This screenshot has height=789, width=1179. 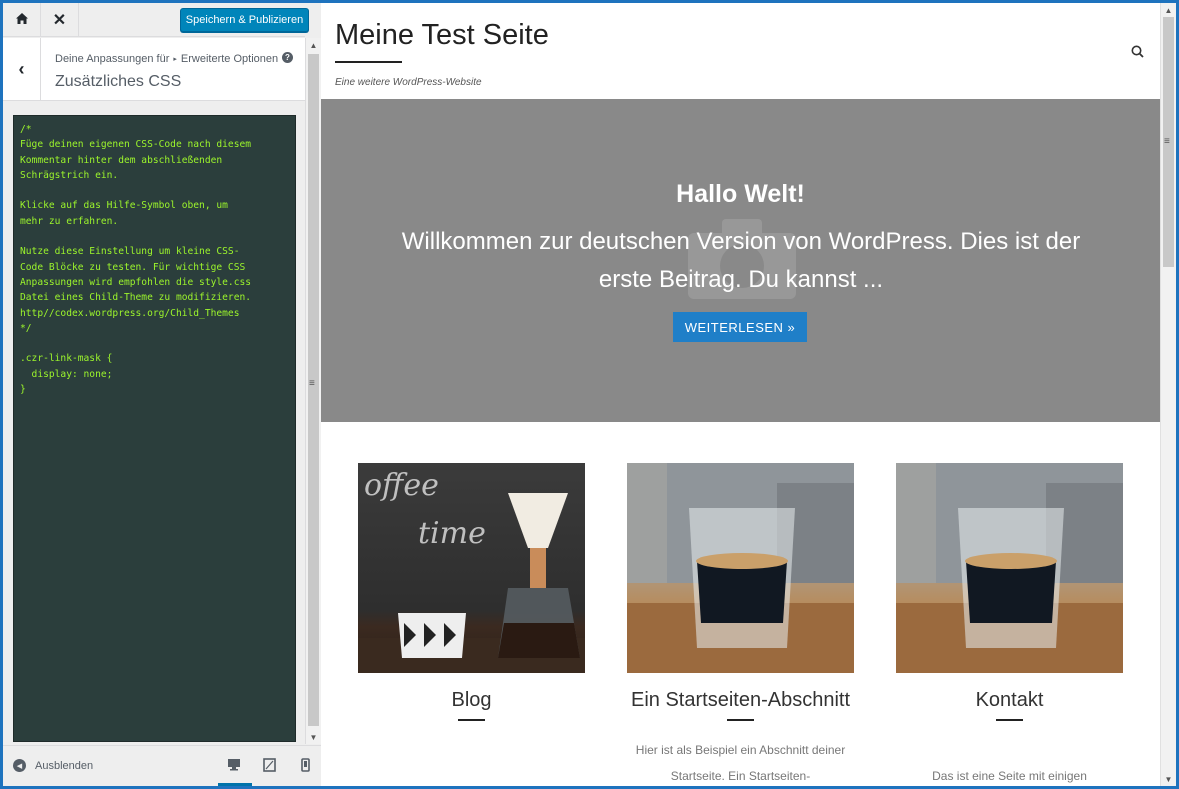 I want to click on read-more-button: WEITERLESEN », so click(x=740, y=327).